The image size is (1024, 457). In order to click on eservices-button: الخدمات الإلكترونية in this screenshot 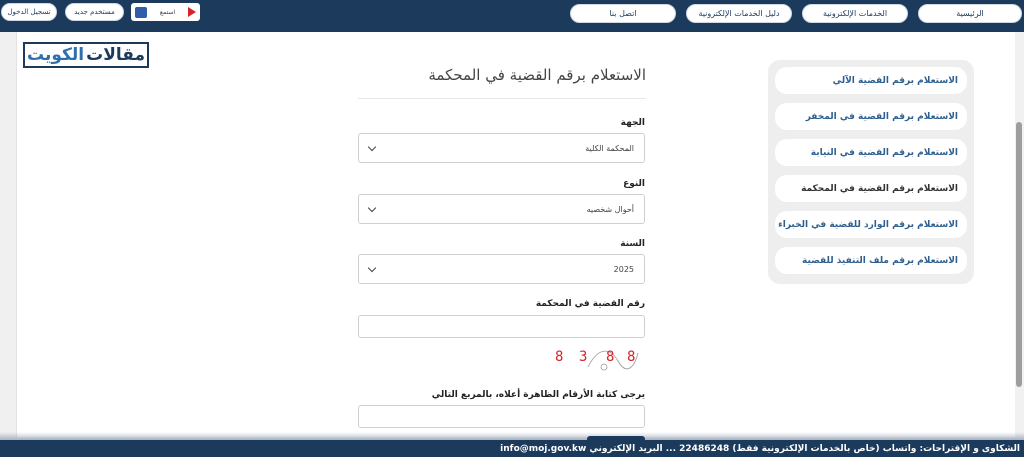, I will do `click(855, 13)`.